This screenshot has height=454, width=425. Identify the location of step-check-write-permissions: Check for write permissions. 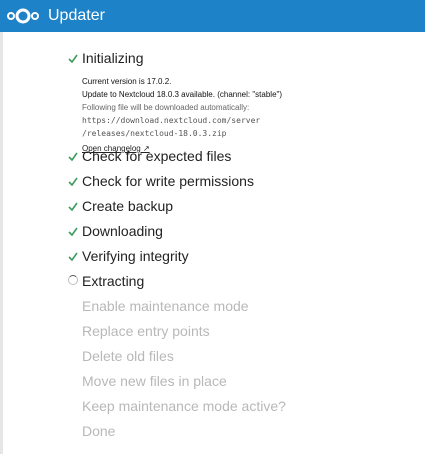
(243, 184).